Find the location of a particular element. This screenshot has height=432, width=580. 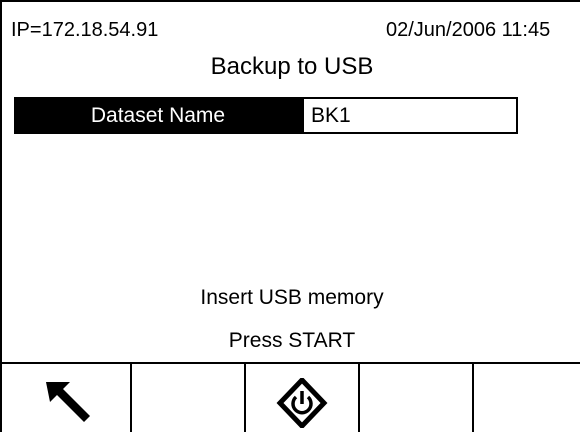

start-softkey is located at coordinates (303, 398).